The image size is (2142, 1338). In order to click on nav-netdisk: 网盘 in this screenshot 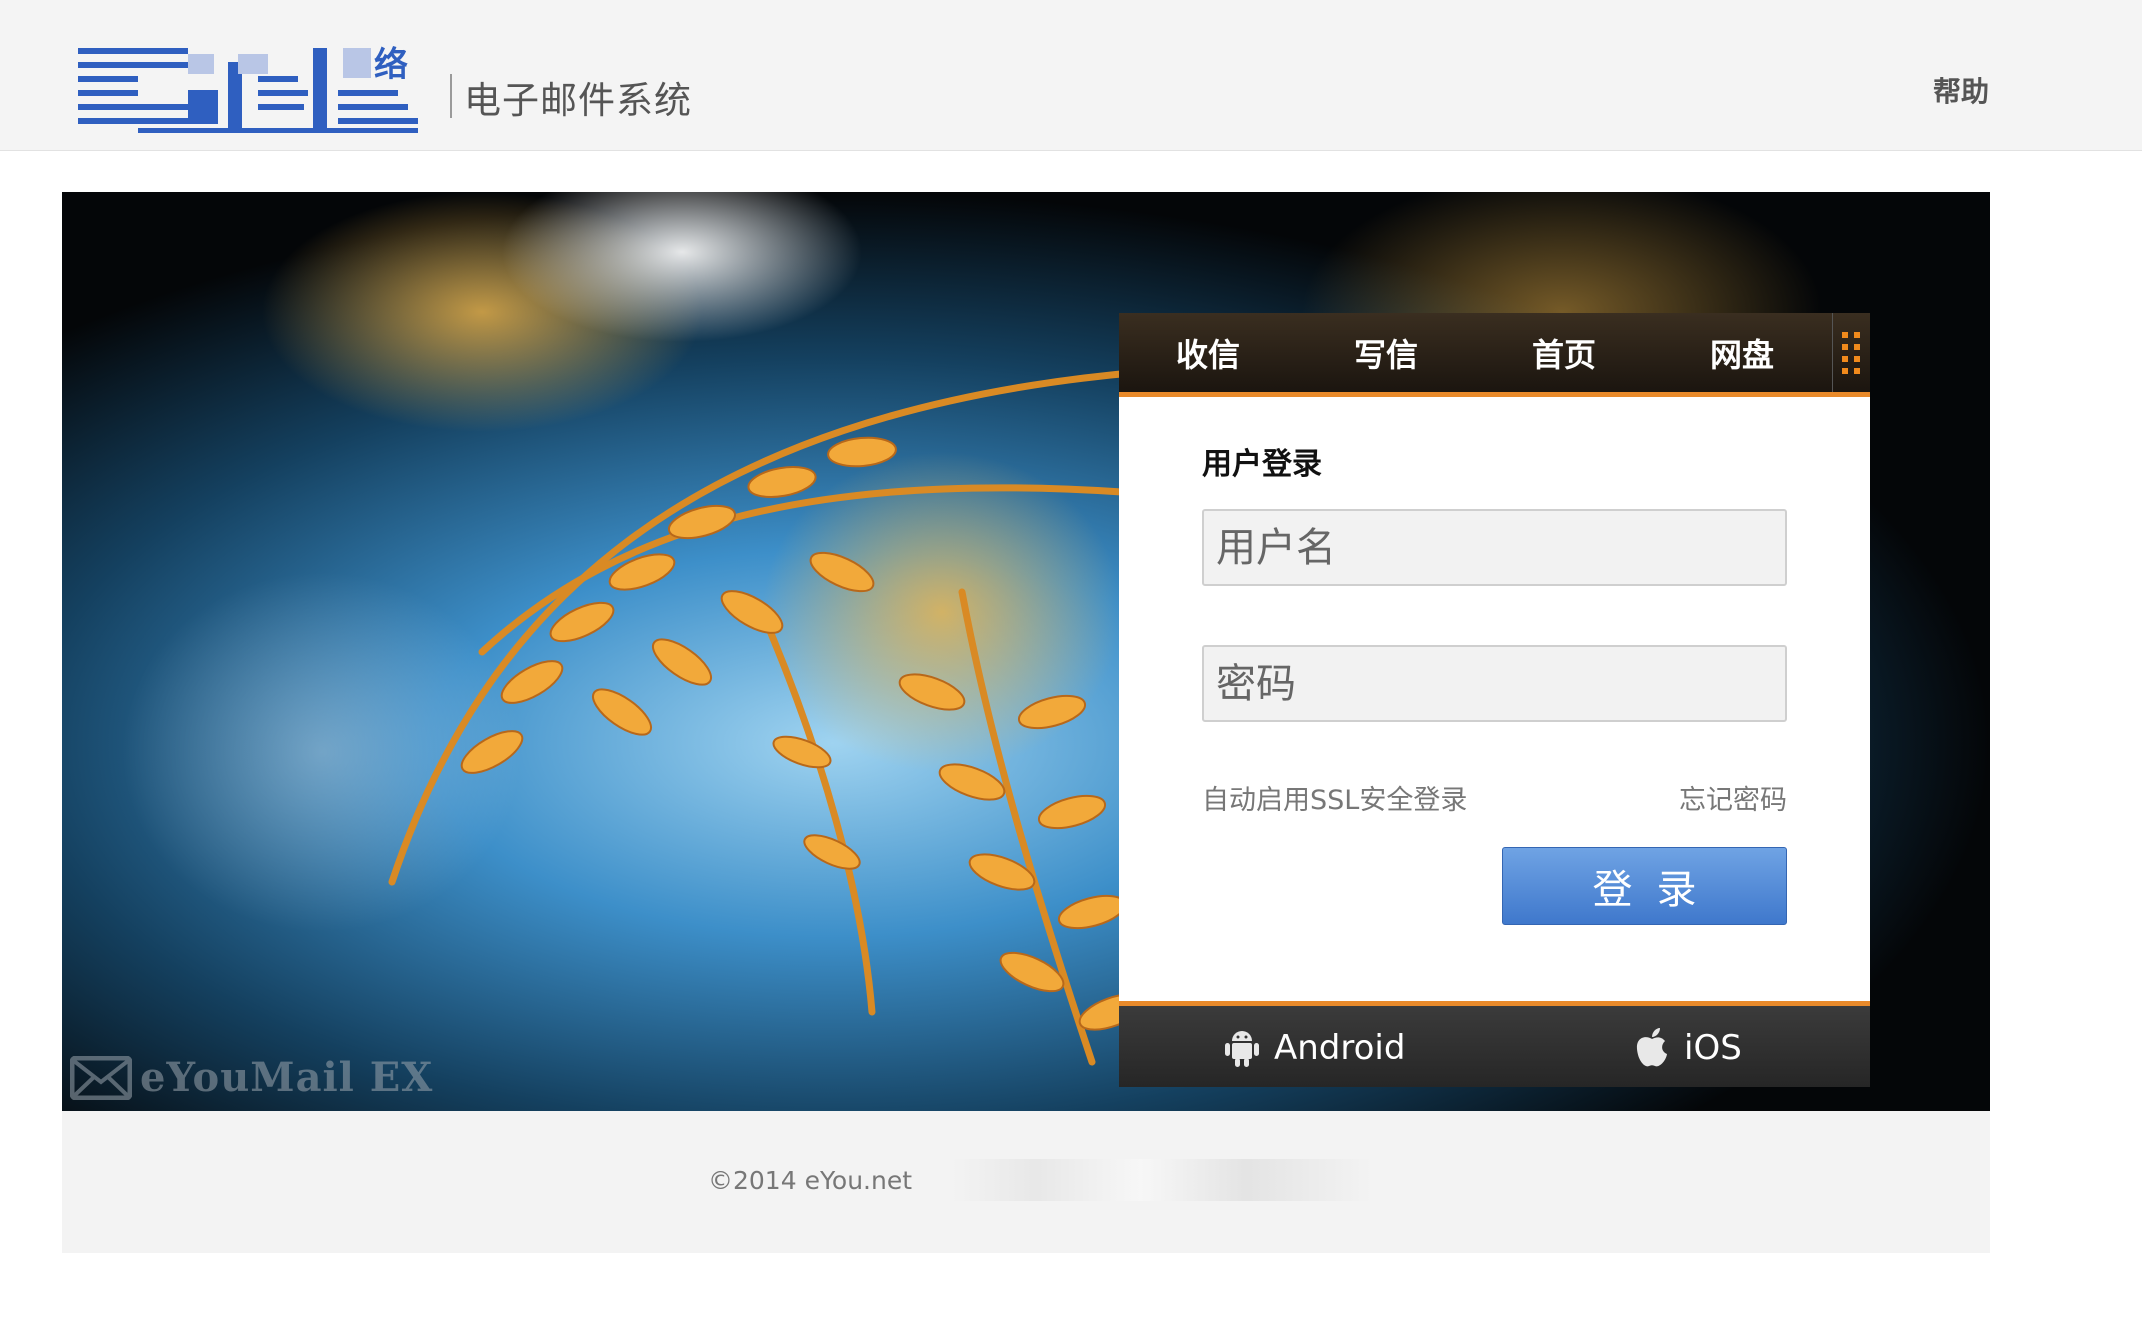, I will do `click(1742, 352)`.